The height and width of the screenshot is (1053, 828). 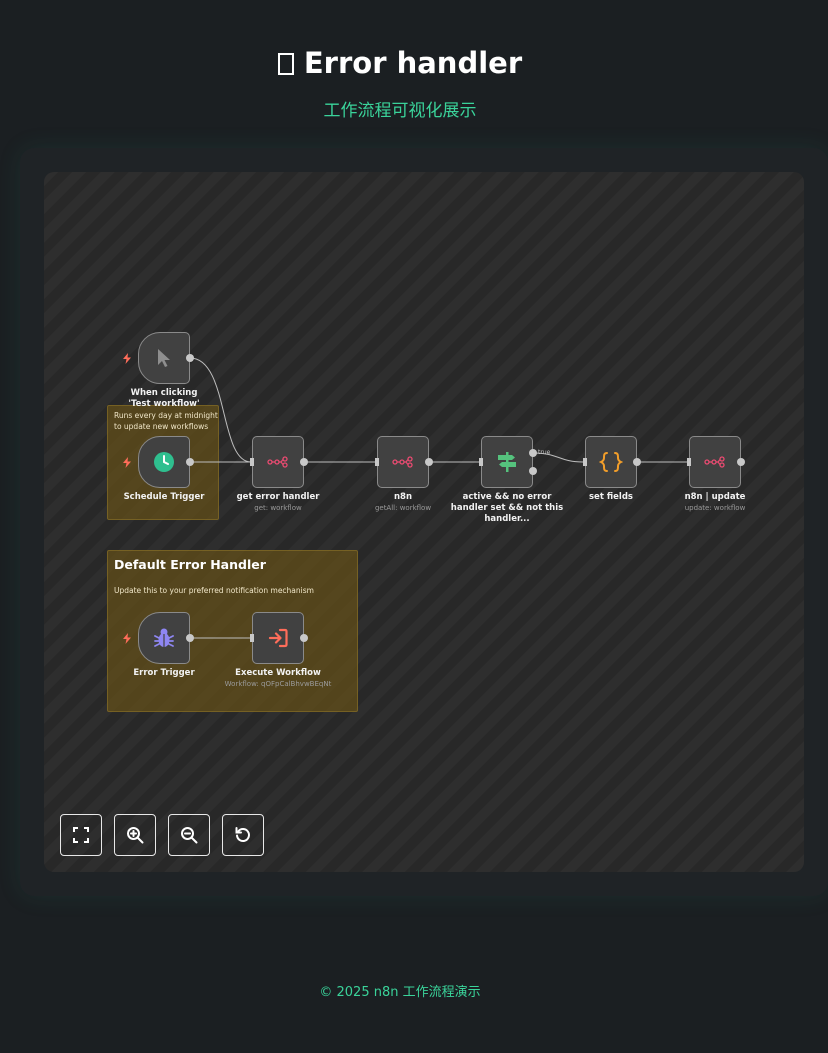 I want to click on signpost-icon, so click(x=507, y=462).